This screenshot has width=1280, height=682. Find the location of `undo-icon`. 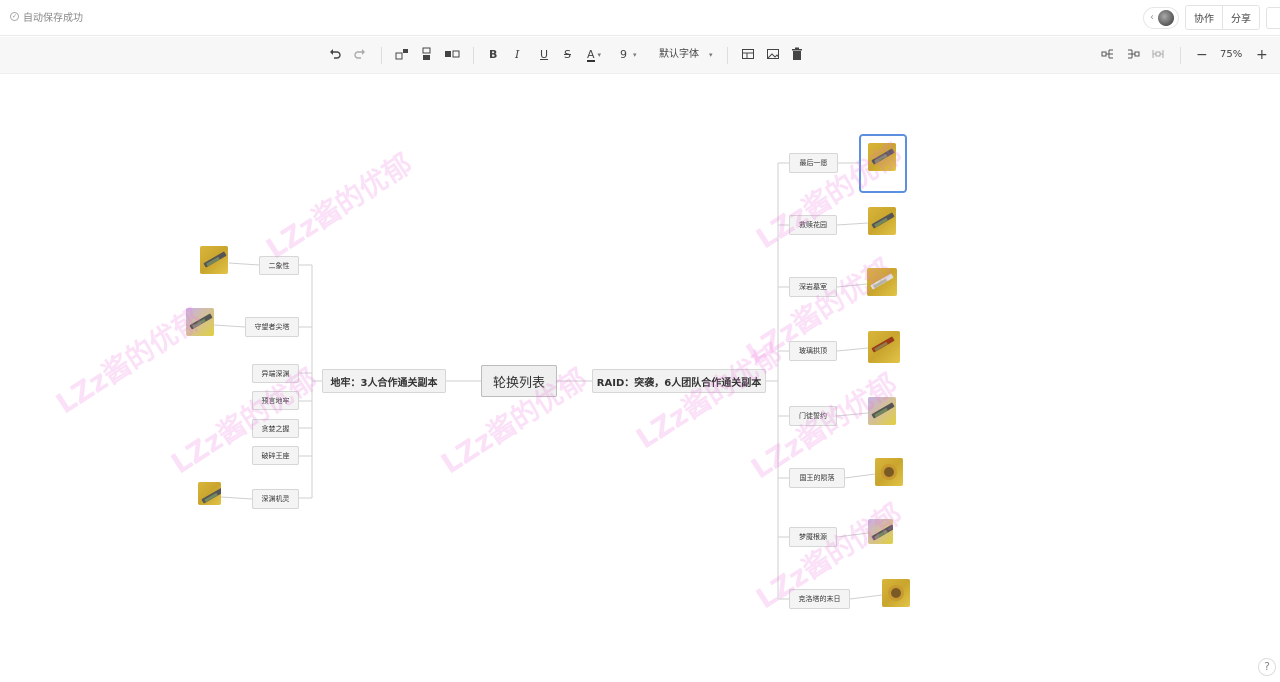

undo-icon is located at coordinates (335, 55).